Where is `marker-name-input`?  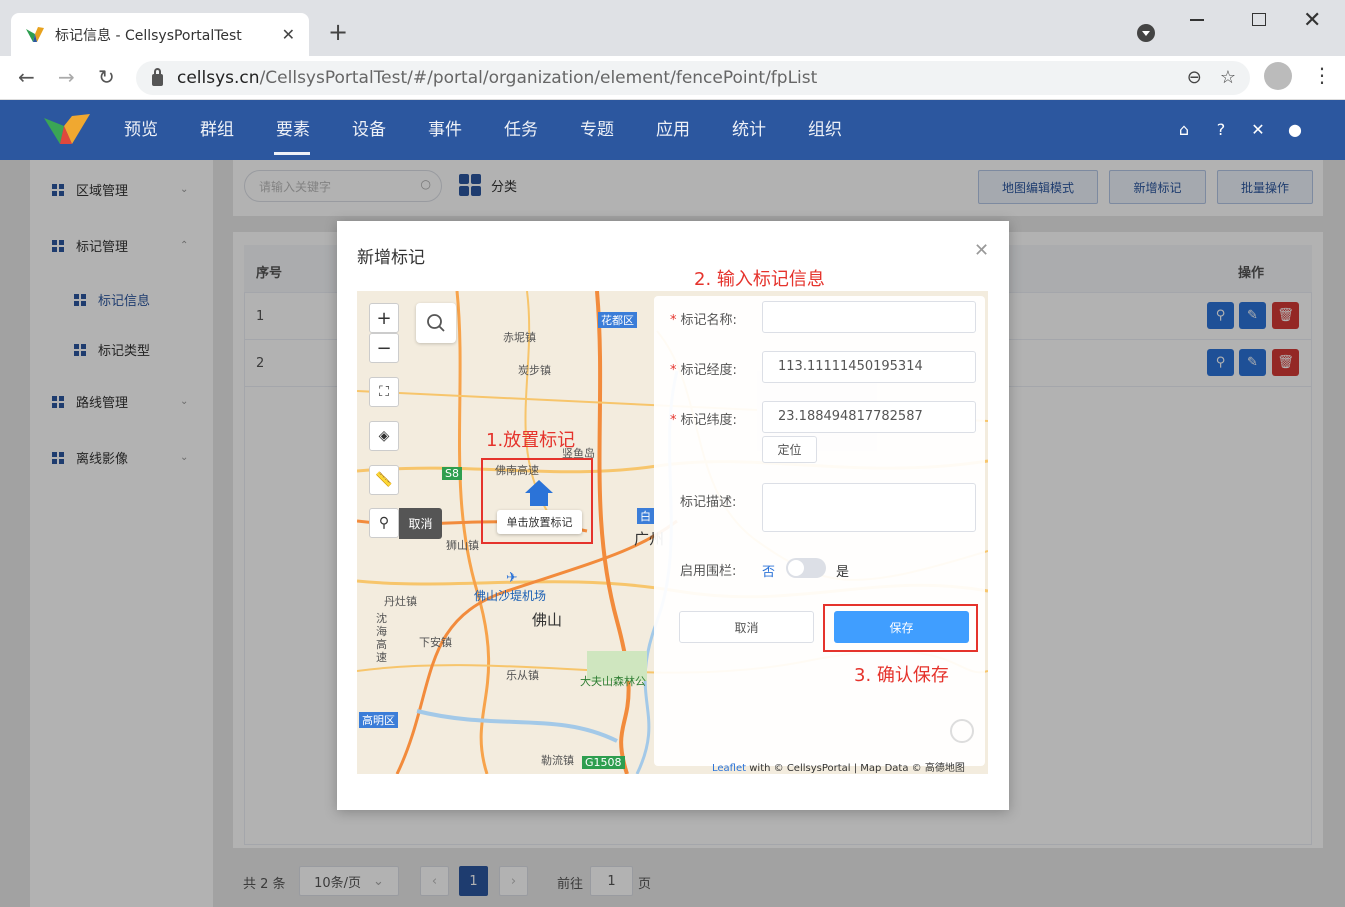
marker-name-input is located at coordinates (869, 317).